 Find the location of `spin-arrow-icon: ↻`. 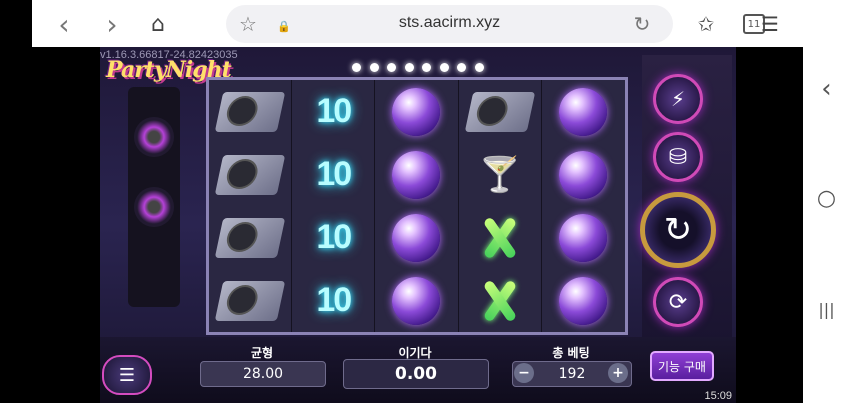

spin-arrow-icon: ↻ is located at coordinates (678, 230).